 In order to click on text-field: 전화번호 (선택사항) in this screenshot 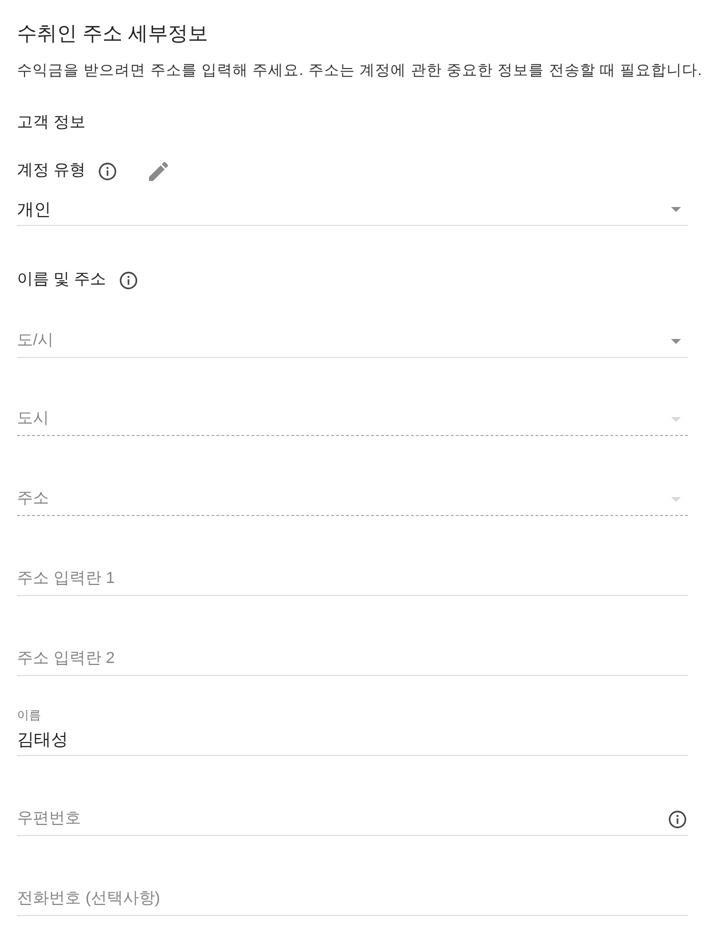, I will do `click(352, 899)`.